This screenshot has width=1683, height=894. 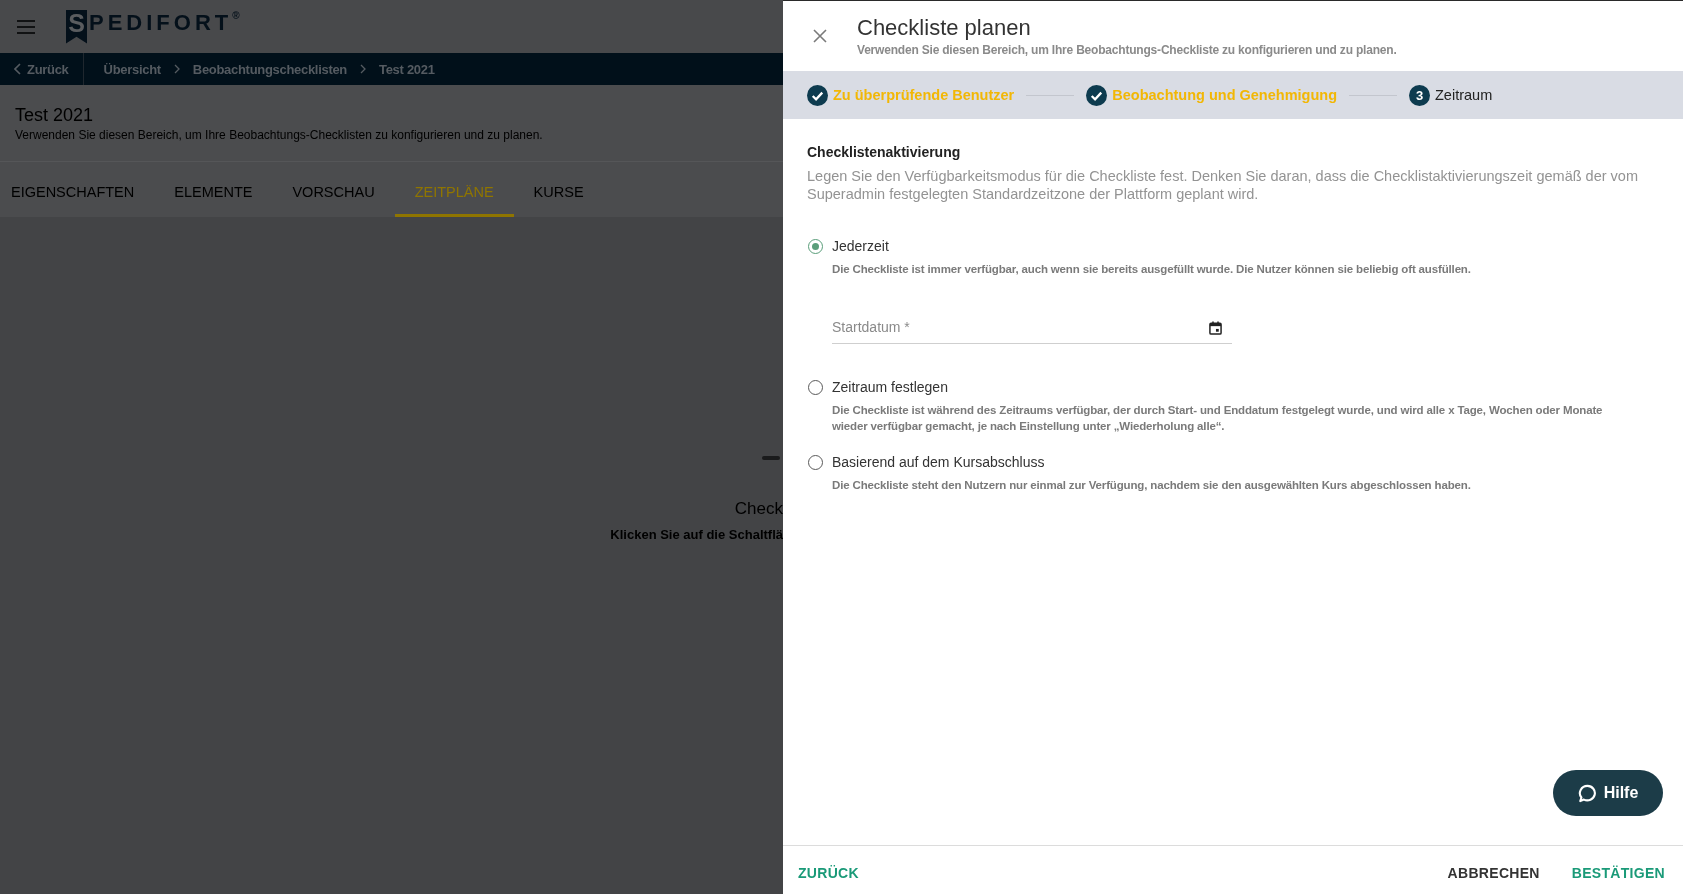 What do you see at coordinates (55, 115) in the screenshot?
I see `page-title: Test 2021` at bounding box center [55, 115].